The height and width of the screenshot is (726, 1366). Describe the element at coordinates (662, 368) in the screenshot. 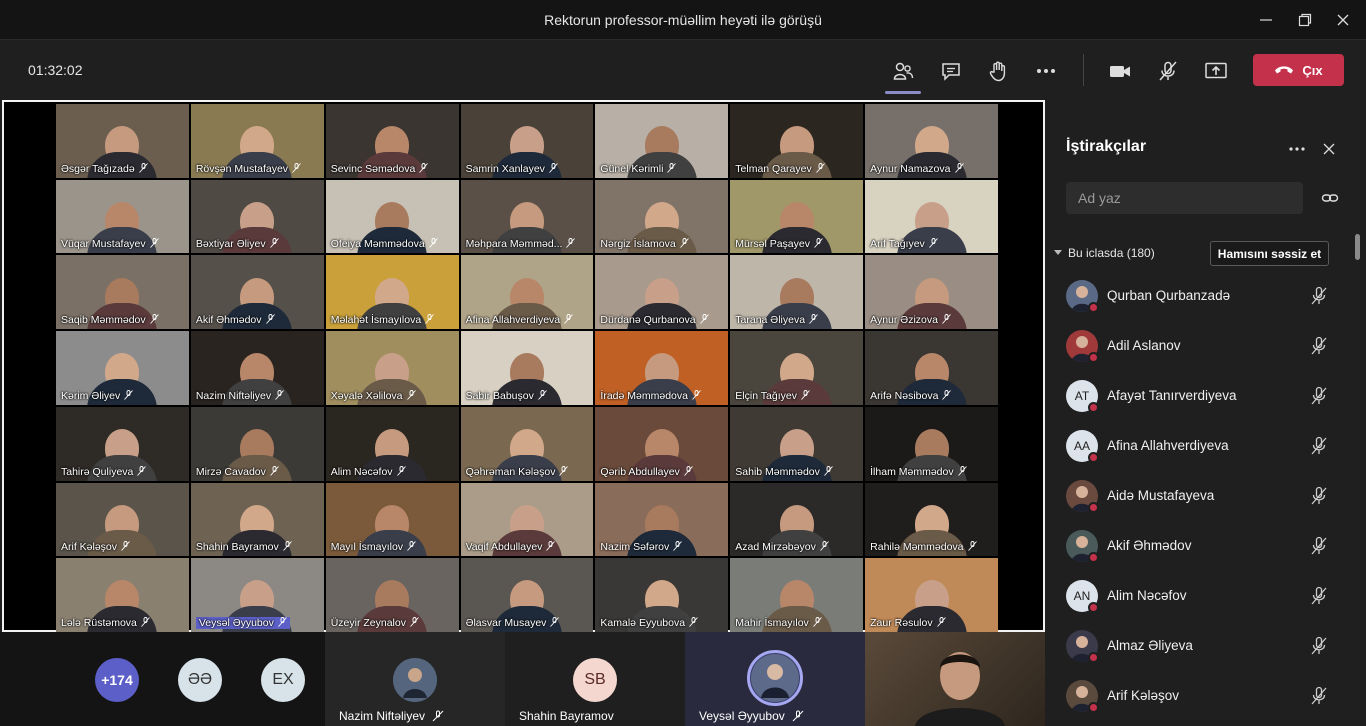

I see `video-tile: İradə Məmmədova` at that location.